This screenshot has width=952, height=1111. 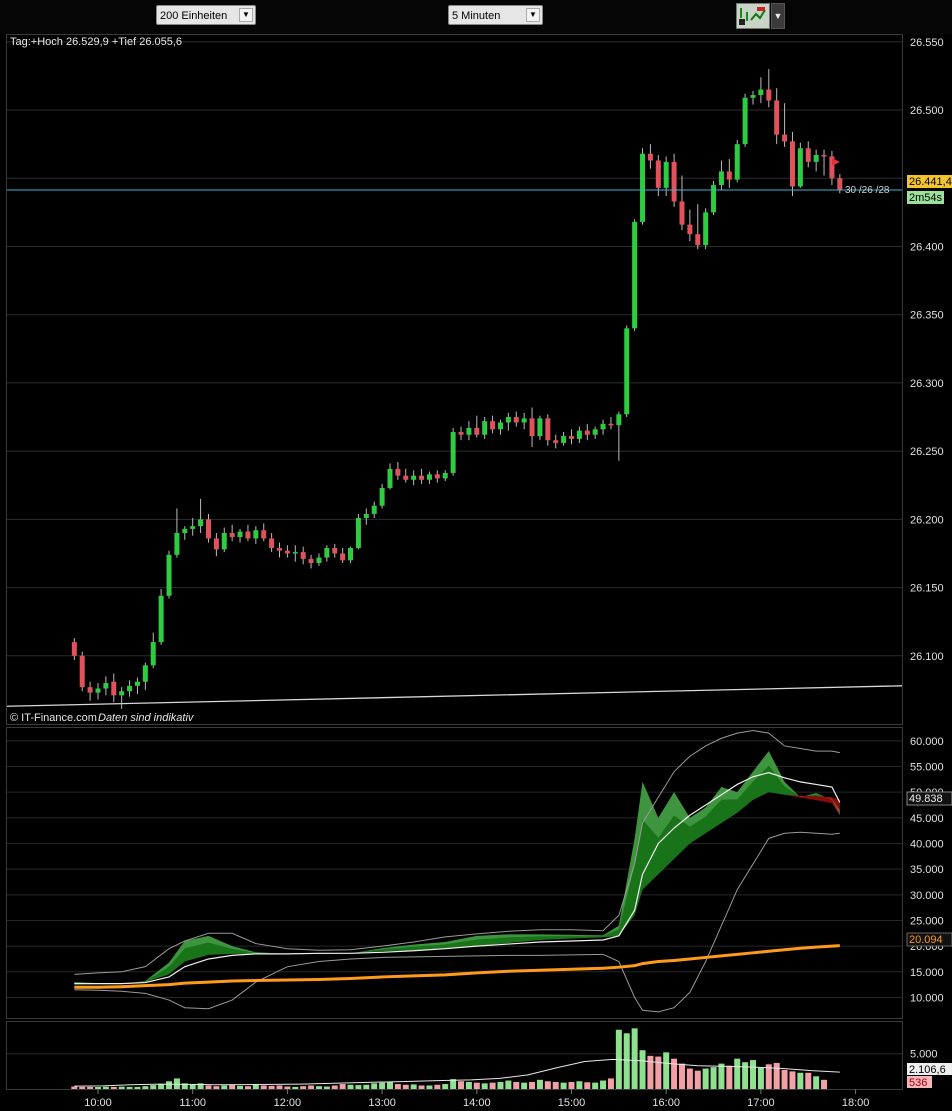 I want to click on oscillator-tick-label: 35.000, so click(x=927, y=870).